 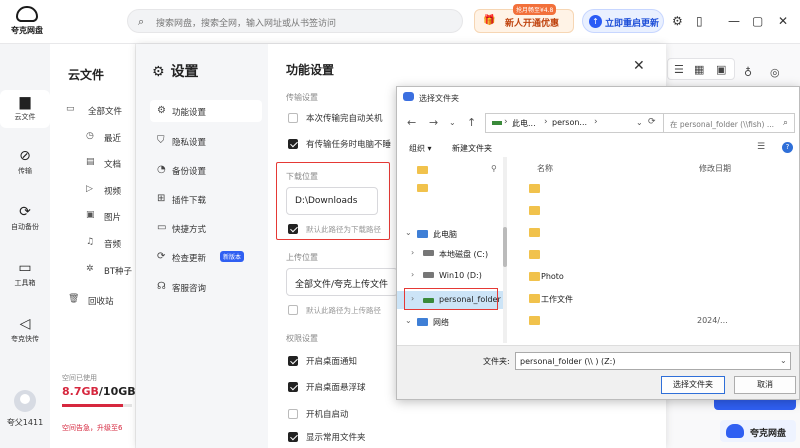 I want to click on tree-item-this-pc: ⌄ 此电脑, so click(x=451, y=234).